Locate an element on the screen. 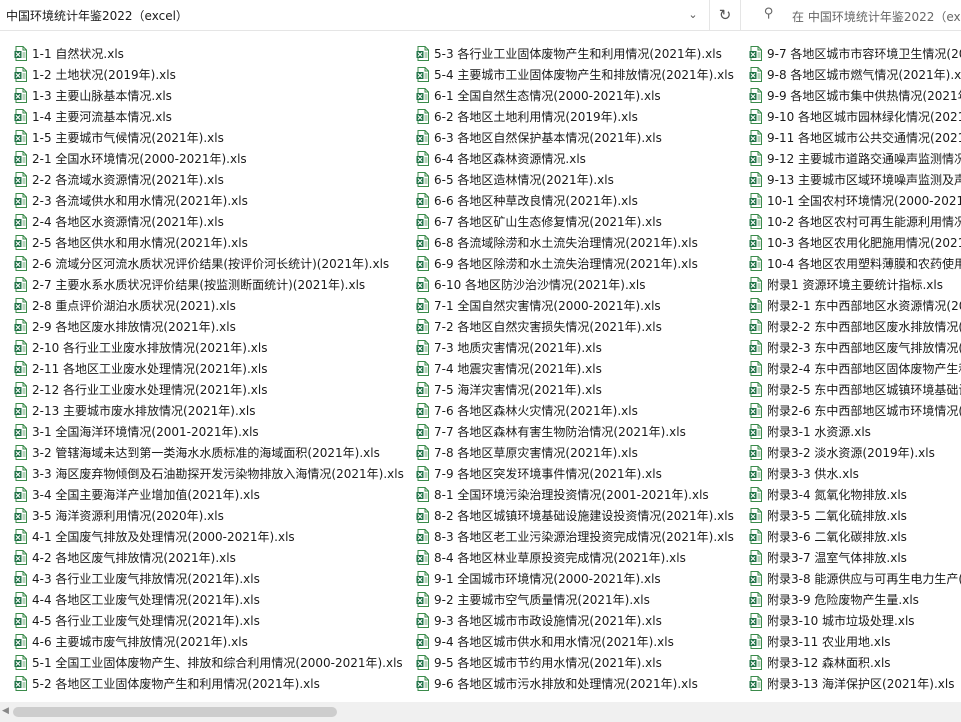  file-item: 3-2 管辖海域未达到第一类海水水质标准的海域面积(2021年).xls is located at coordinates (213, 452).